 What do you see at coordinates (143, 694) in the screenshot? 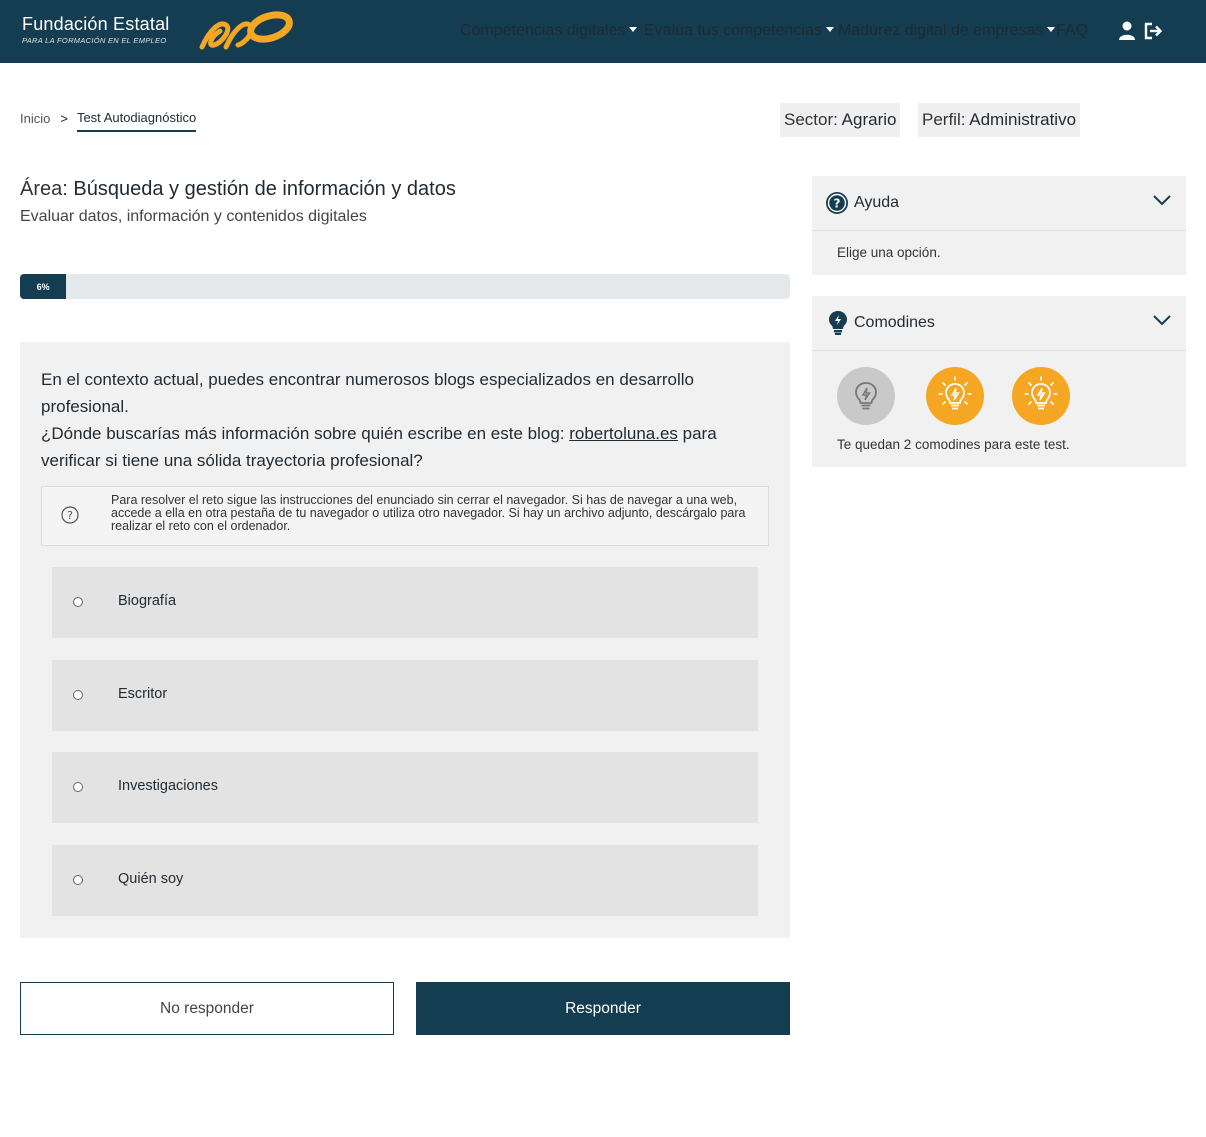
I see `answer-option-label: Escritor` at bounding box center [143, 694].